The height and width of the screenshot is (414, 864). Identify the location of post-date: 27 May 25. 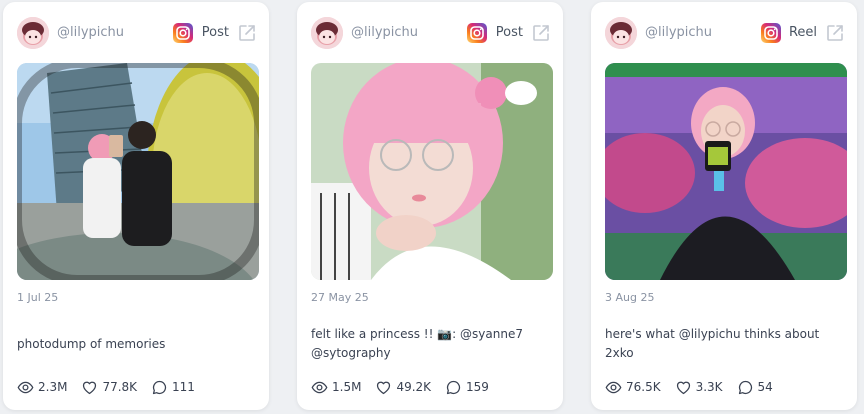
(340, 297).